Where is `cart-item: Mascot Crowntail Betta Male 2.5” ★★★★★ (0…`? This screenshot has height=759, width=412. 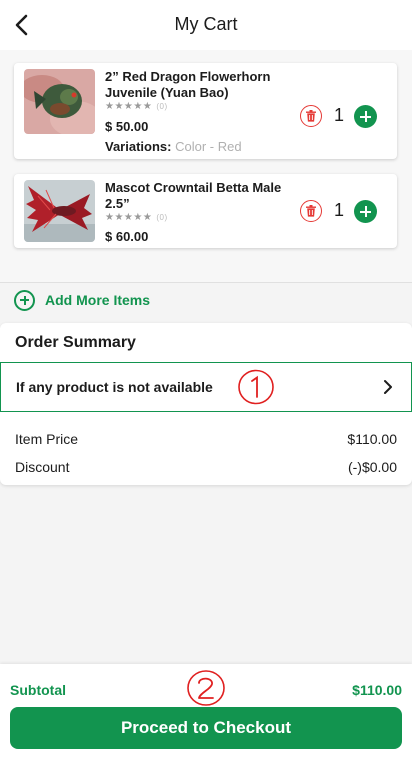
cart-item: Mascot Crowntail Betta Male 2.5” ★★★★★ (0… is located at coordinates (205, 211).